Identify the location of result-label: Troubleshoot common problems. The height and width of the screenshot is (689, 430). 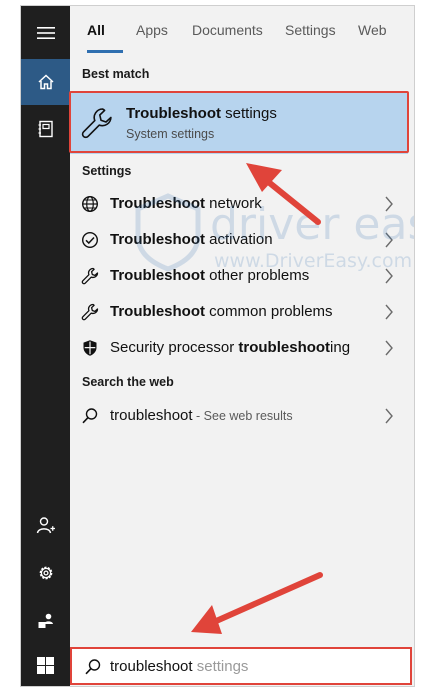
(221, 311).